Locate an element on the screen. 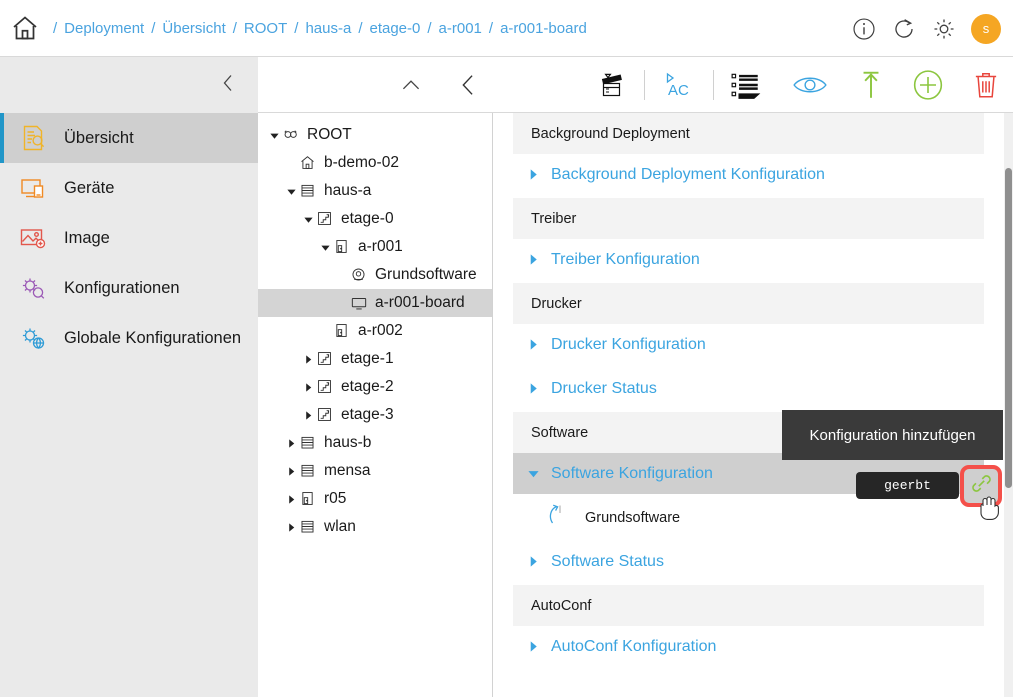 This screenshot has height=697, width=1013. sidebar-item-label: Globale Konfigurationen is located at coordinates (153, 337).